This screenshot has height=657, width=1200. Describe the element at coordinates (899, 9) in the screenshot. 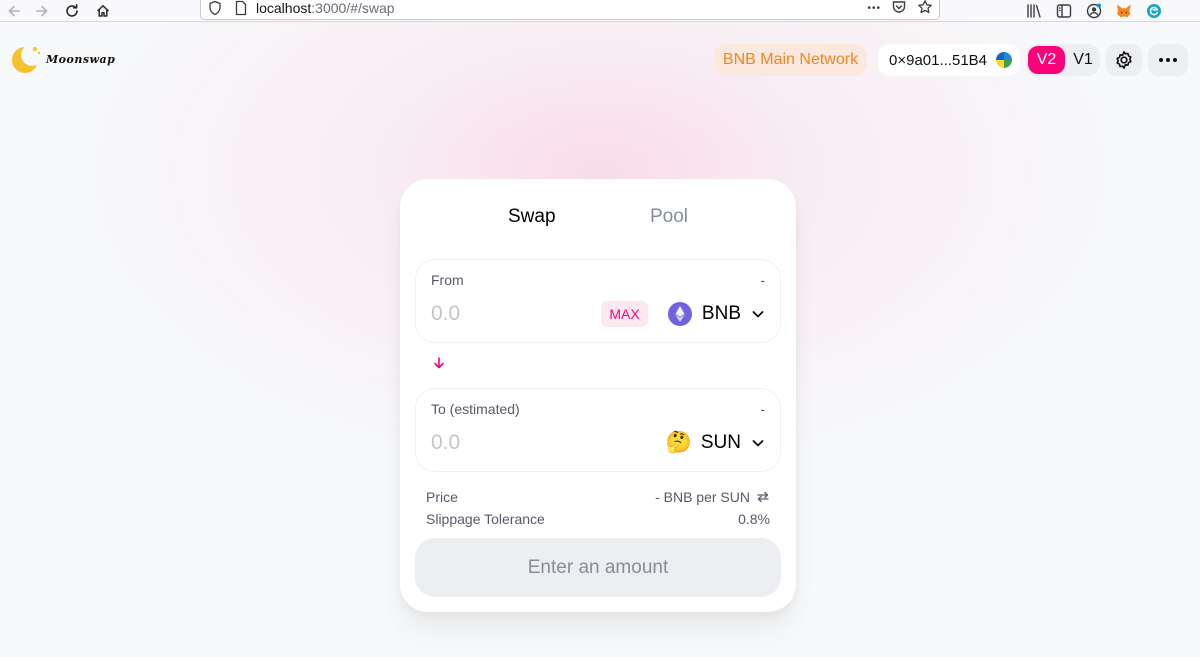

I see `pocket-icon` at that location.